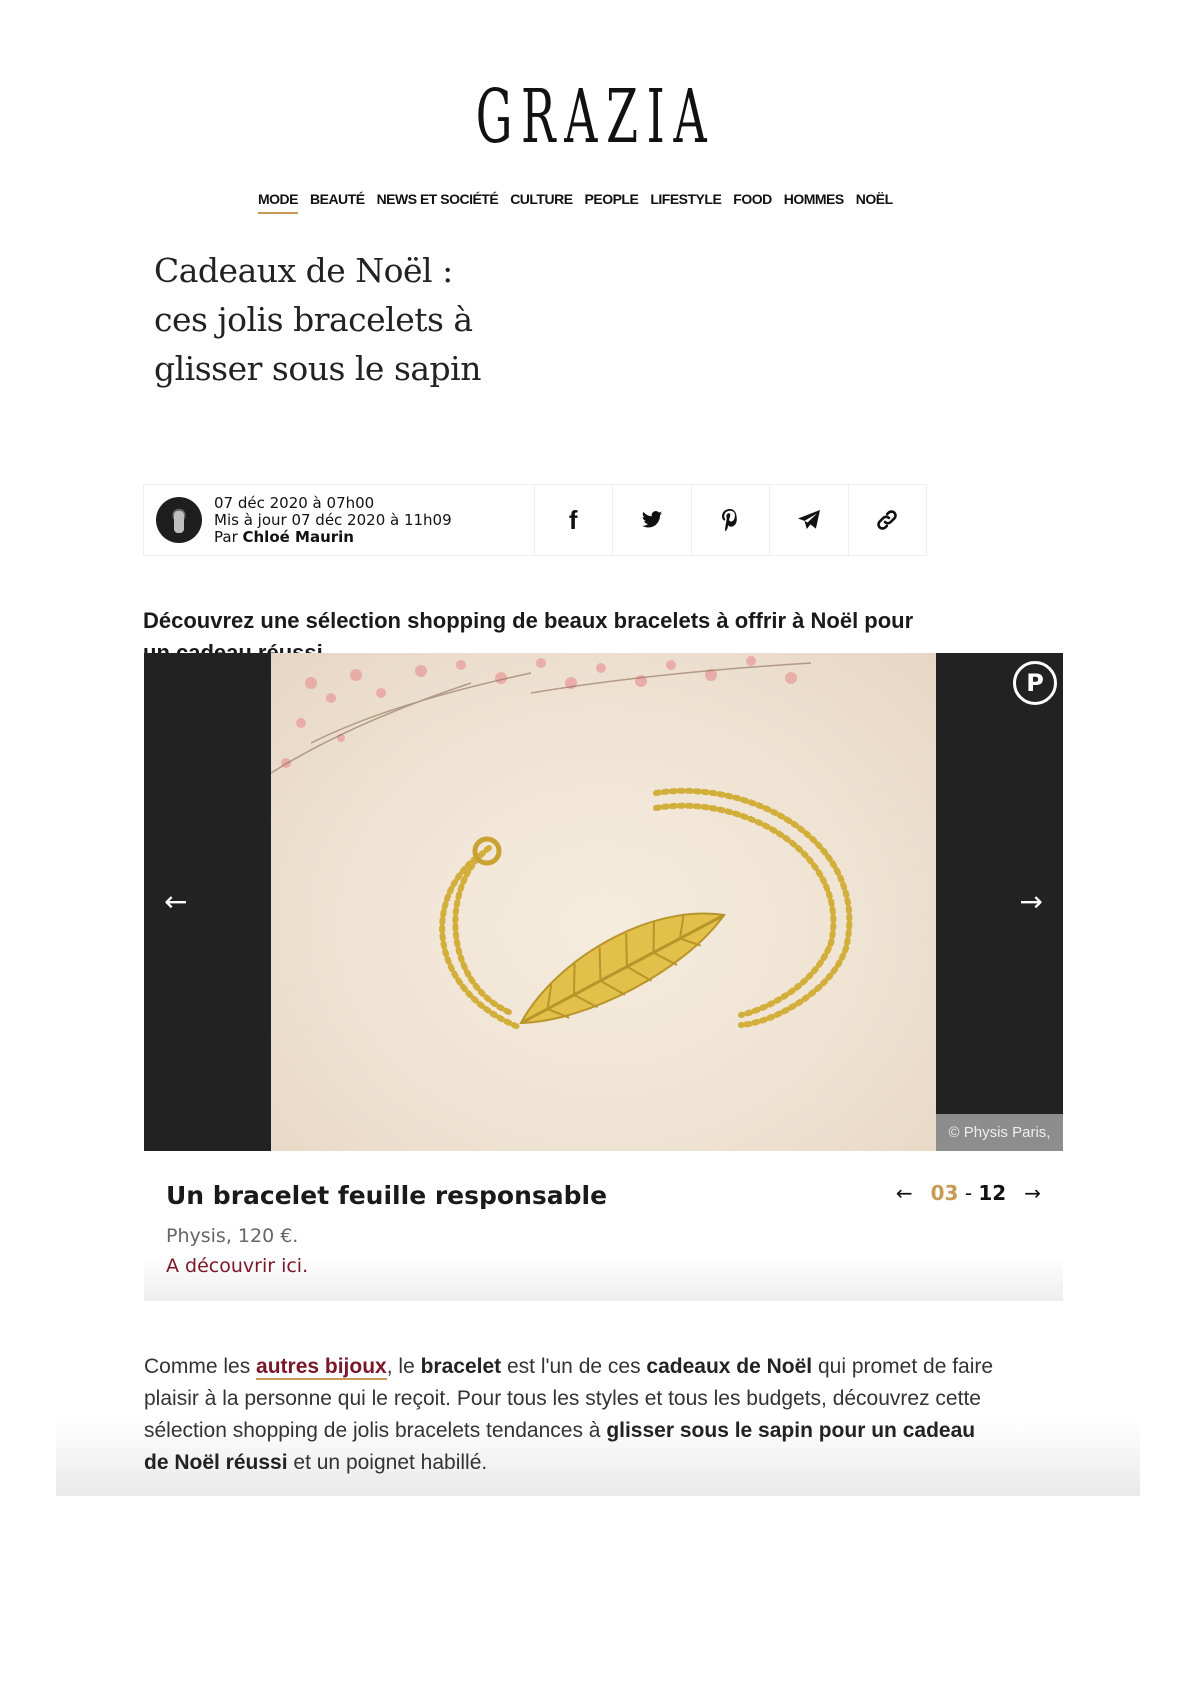  Describe the element at coordinates (321, 1367) in the screenshot. I see `autres-bijoux-link: autres bijoux` at that location.